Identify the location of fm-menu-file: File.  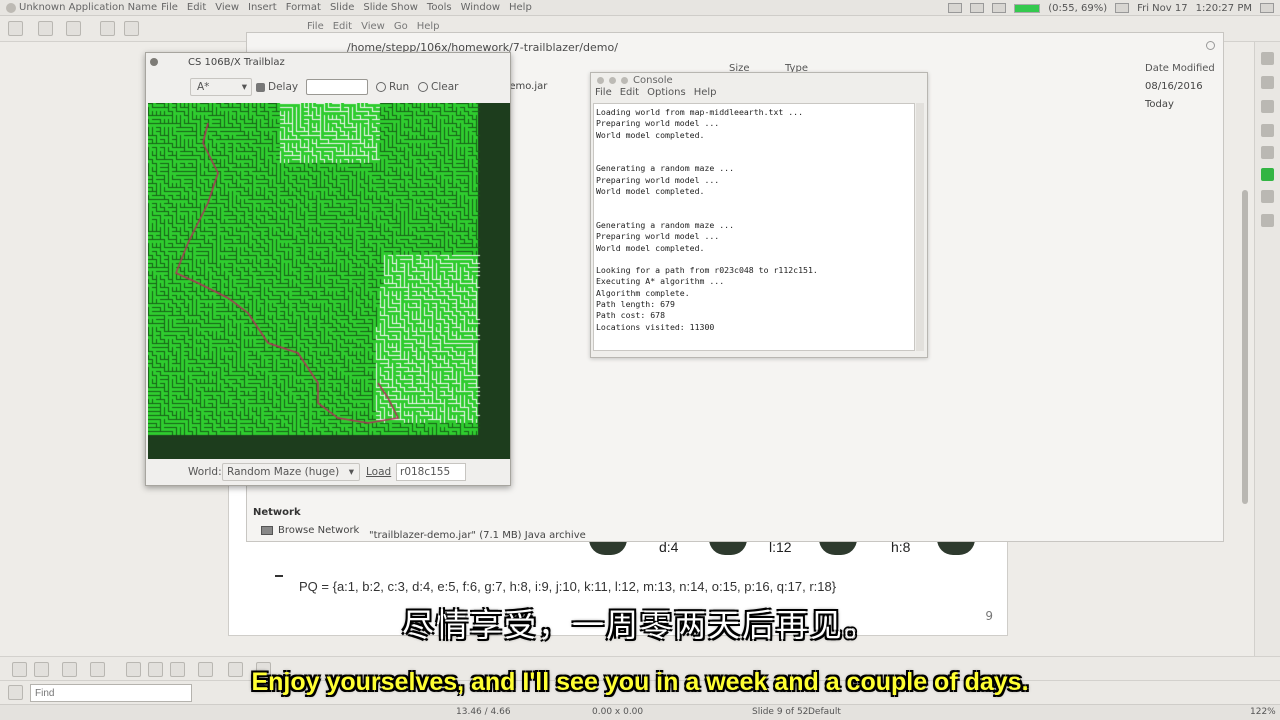
(315, 26).